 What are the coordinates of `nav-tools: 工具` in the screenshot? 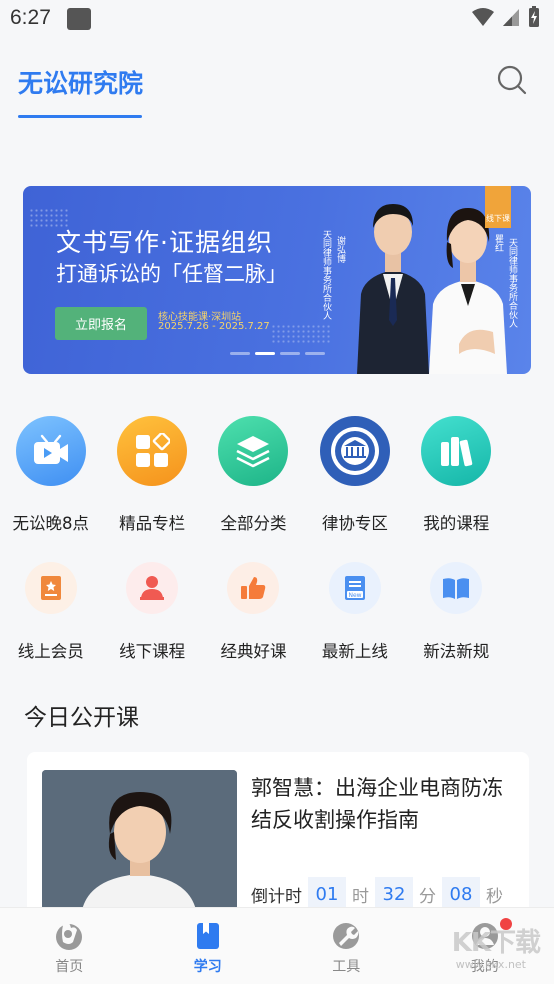 It's located at (346, 946).